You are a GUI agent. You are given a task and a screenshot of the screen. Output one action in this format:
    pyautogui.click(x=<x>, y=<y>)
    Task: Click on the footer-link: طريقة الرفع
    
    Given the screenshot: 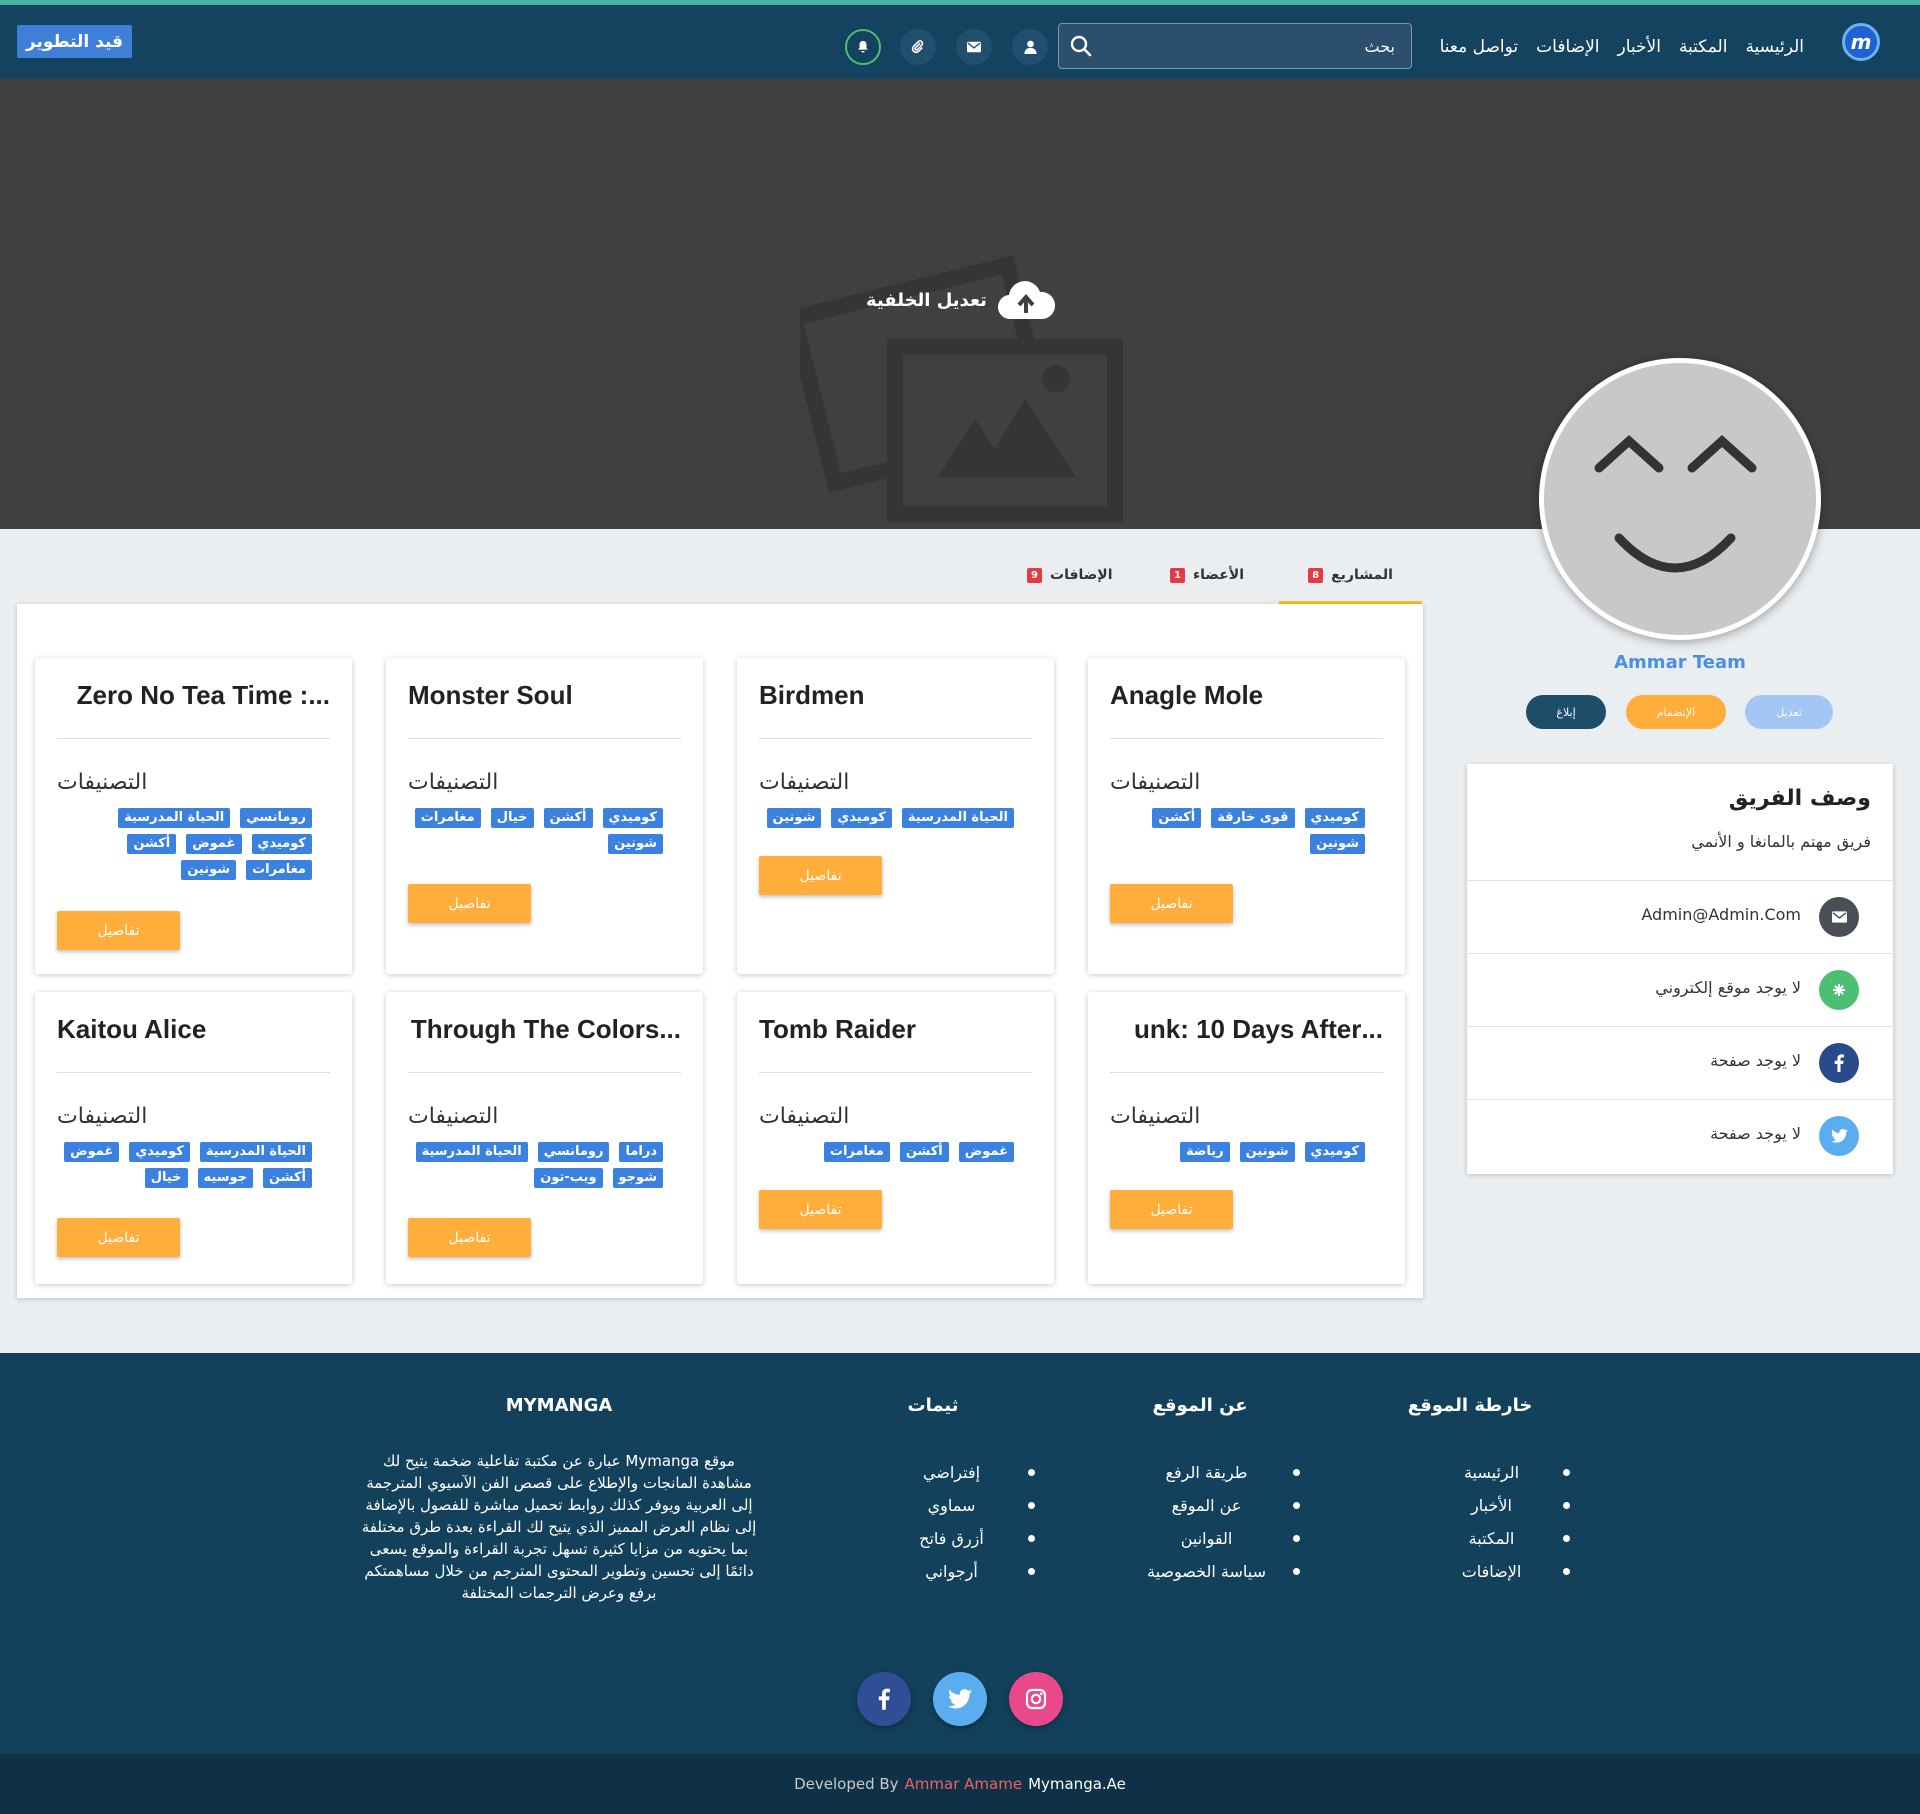 What is the action you would take?
    pyautogui.click(x=1210, y=1472)
    